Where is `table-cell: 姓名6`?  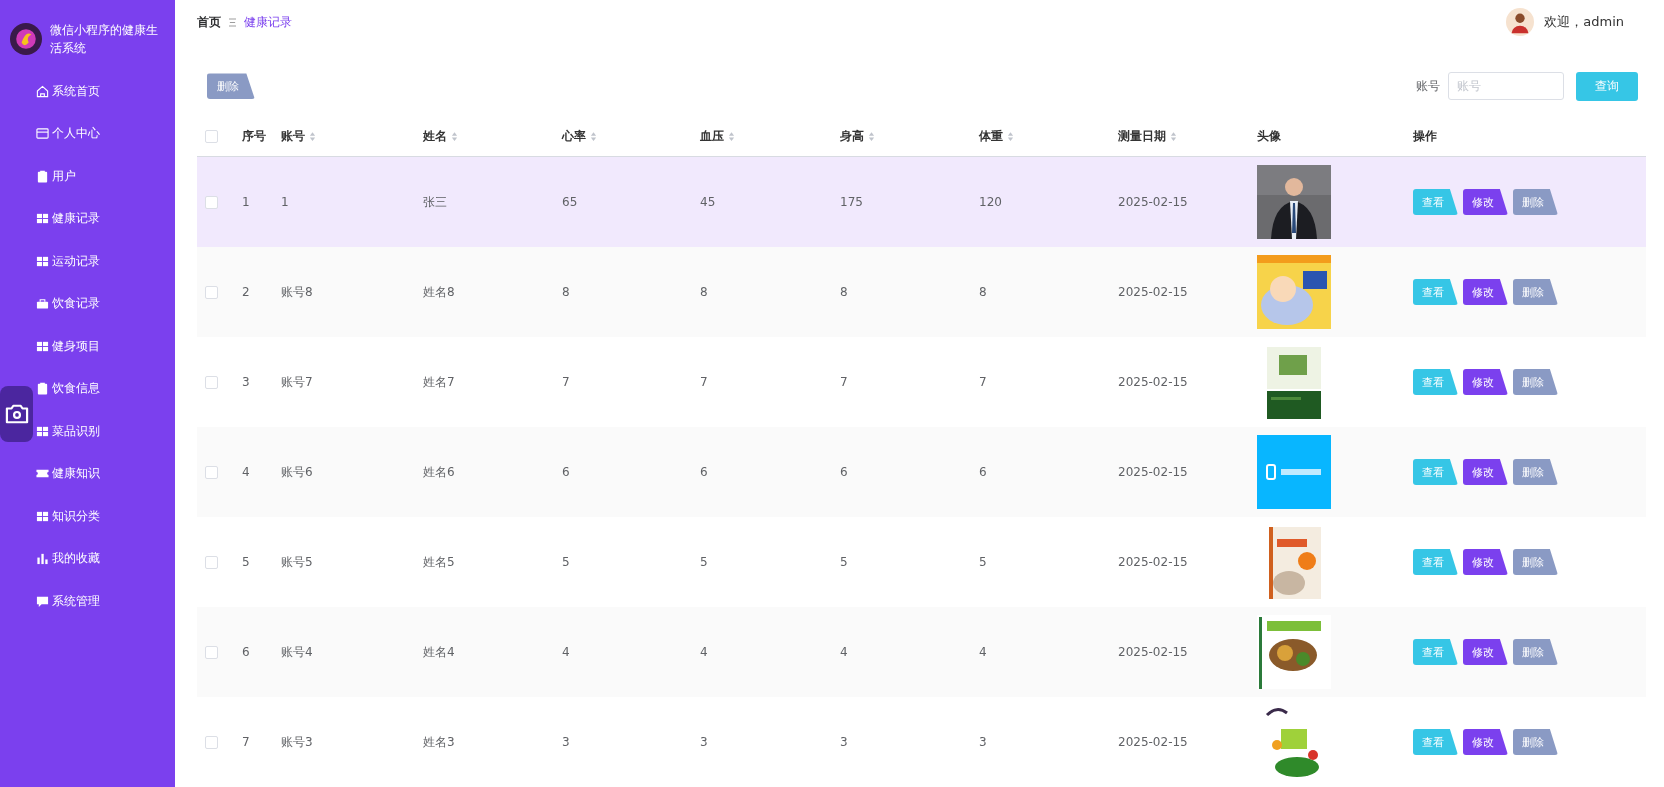 table-cell: 姓名6 is located at coordinates (439, 472).